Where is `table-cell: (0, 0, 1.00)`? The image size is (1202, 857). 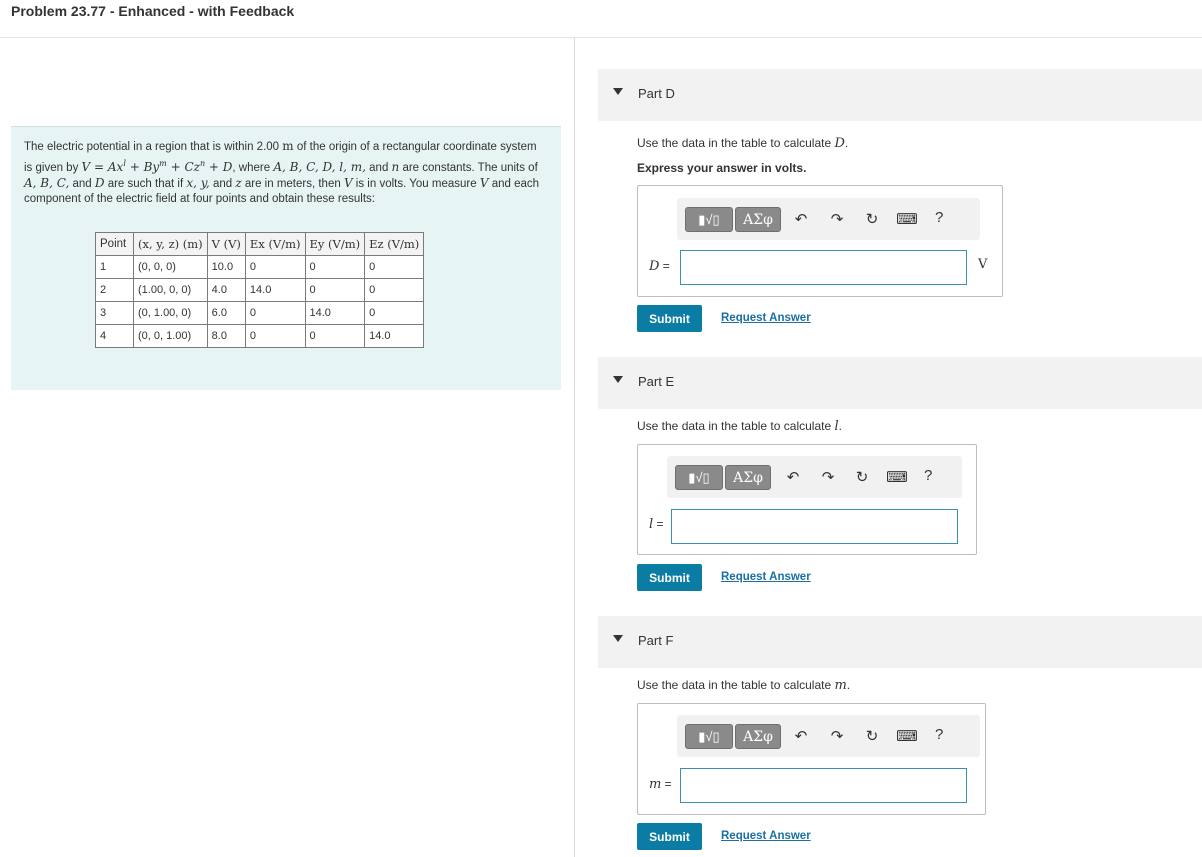
table-cell: (0, 0, 1.00) is located at coordinates (170, 336).